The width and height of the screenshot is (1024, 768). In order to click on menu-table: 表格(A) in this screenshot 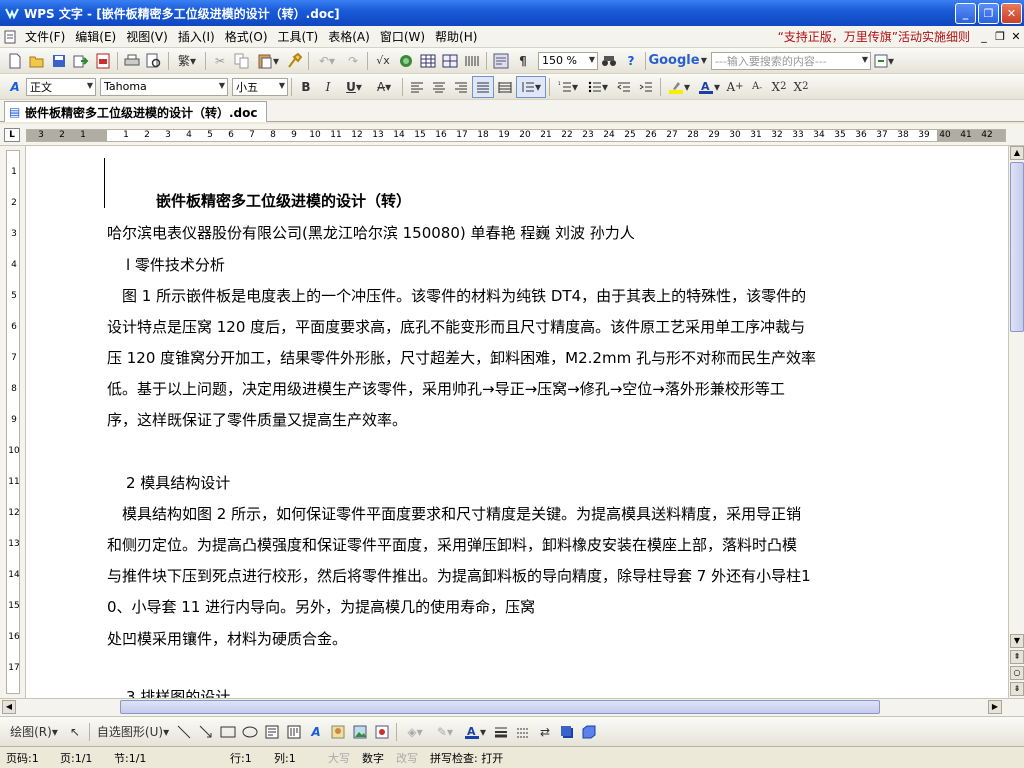, I will do `click(349, 36)`.